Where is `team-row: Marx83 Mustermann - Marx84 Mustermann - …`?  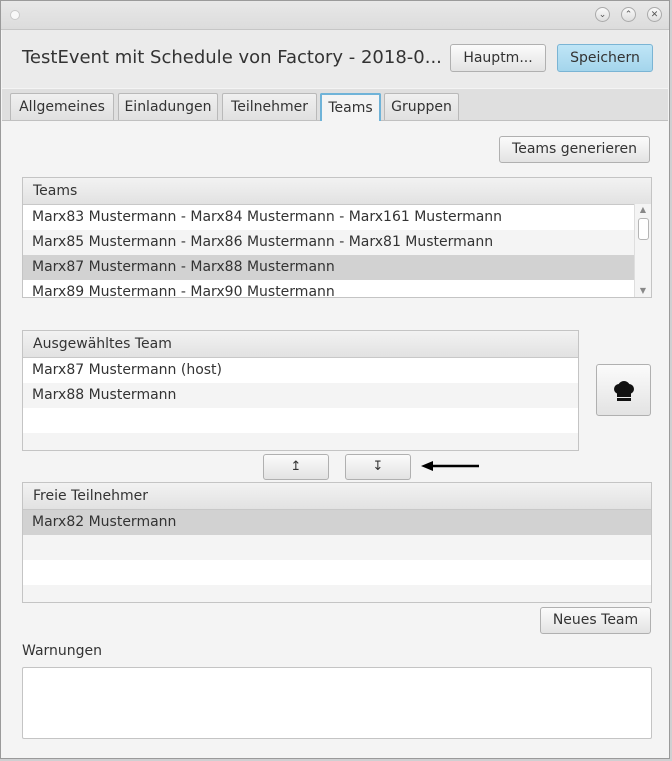 team-row: Marx83 Mustermann - Marx84 Mustermann - … is located at coordinates (337, 217).